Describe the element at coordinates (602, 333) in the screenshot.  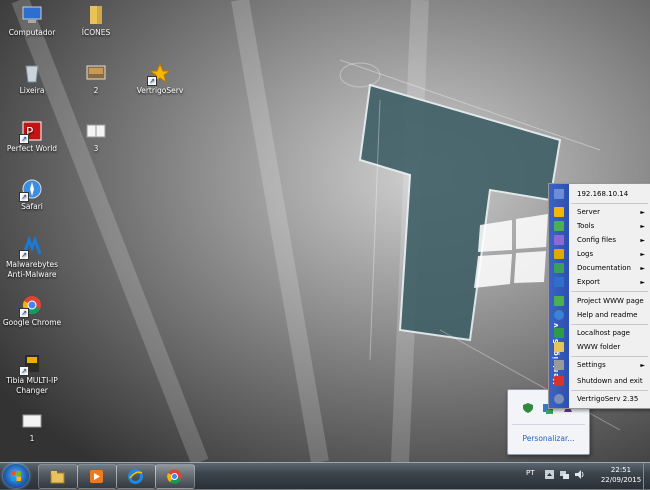
I see `menu-item-localhost-page: Localhost page` at that location.